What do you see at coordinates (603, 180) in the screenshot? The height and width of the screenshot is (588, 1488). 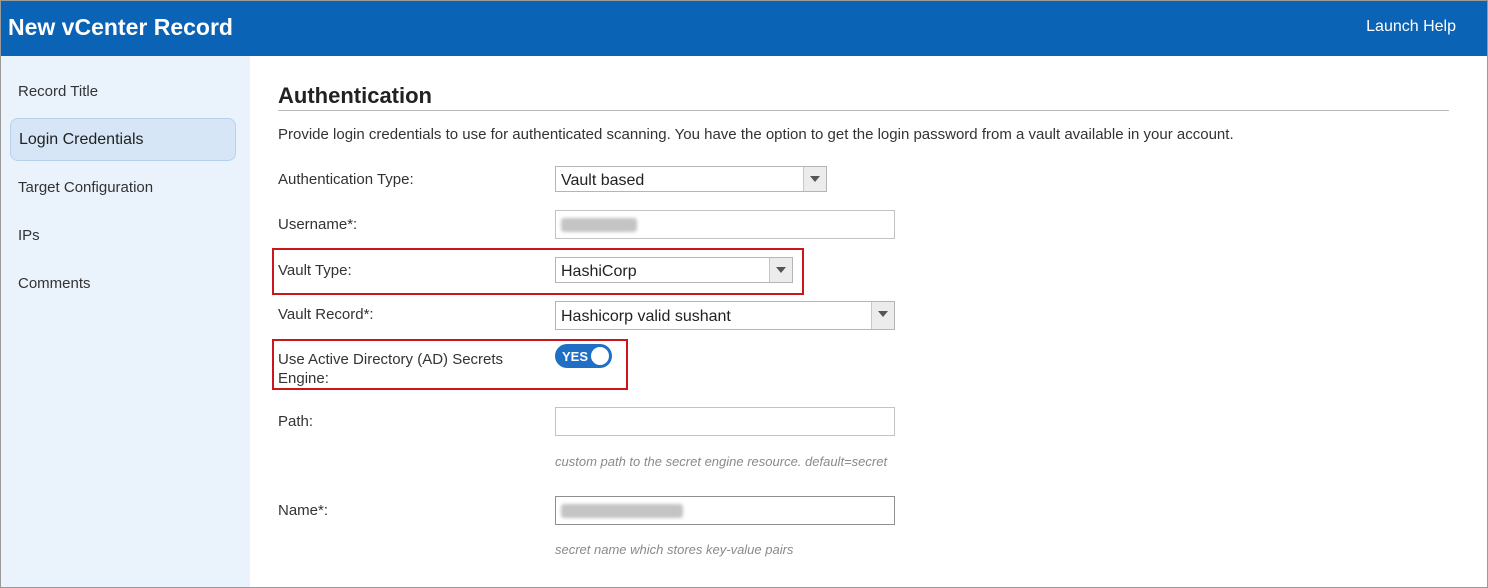 I see `auth-type-value: Vault based` at bounding box center [603, 180].